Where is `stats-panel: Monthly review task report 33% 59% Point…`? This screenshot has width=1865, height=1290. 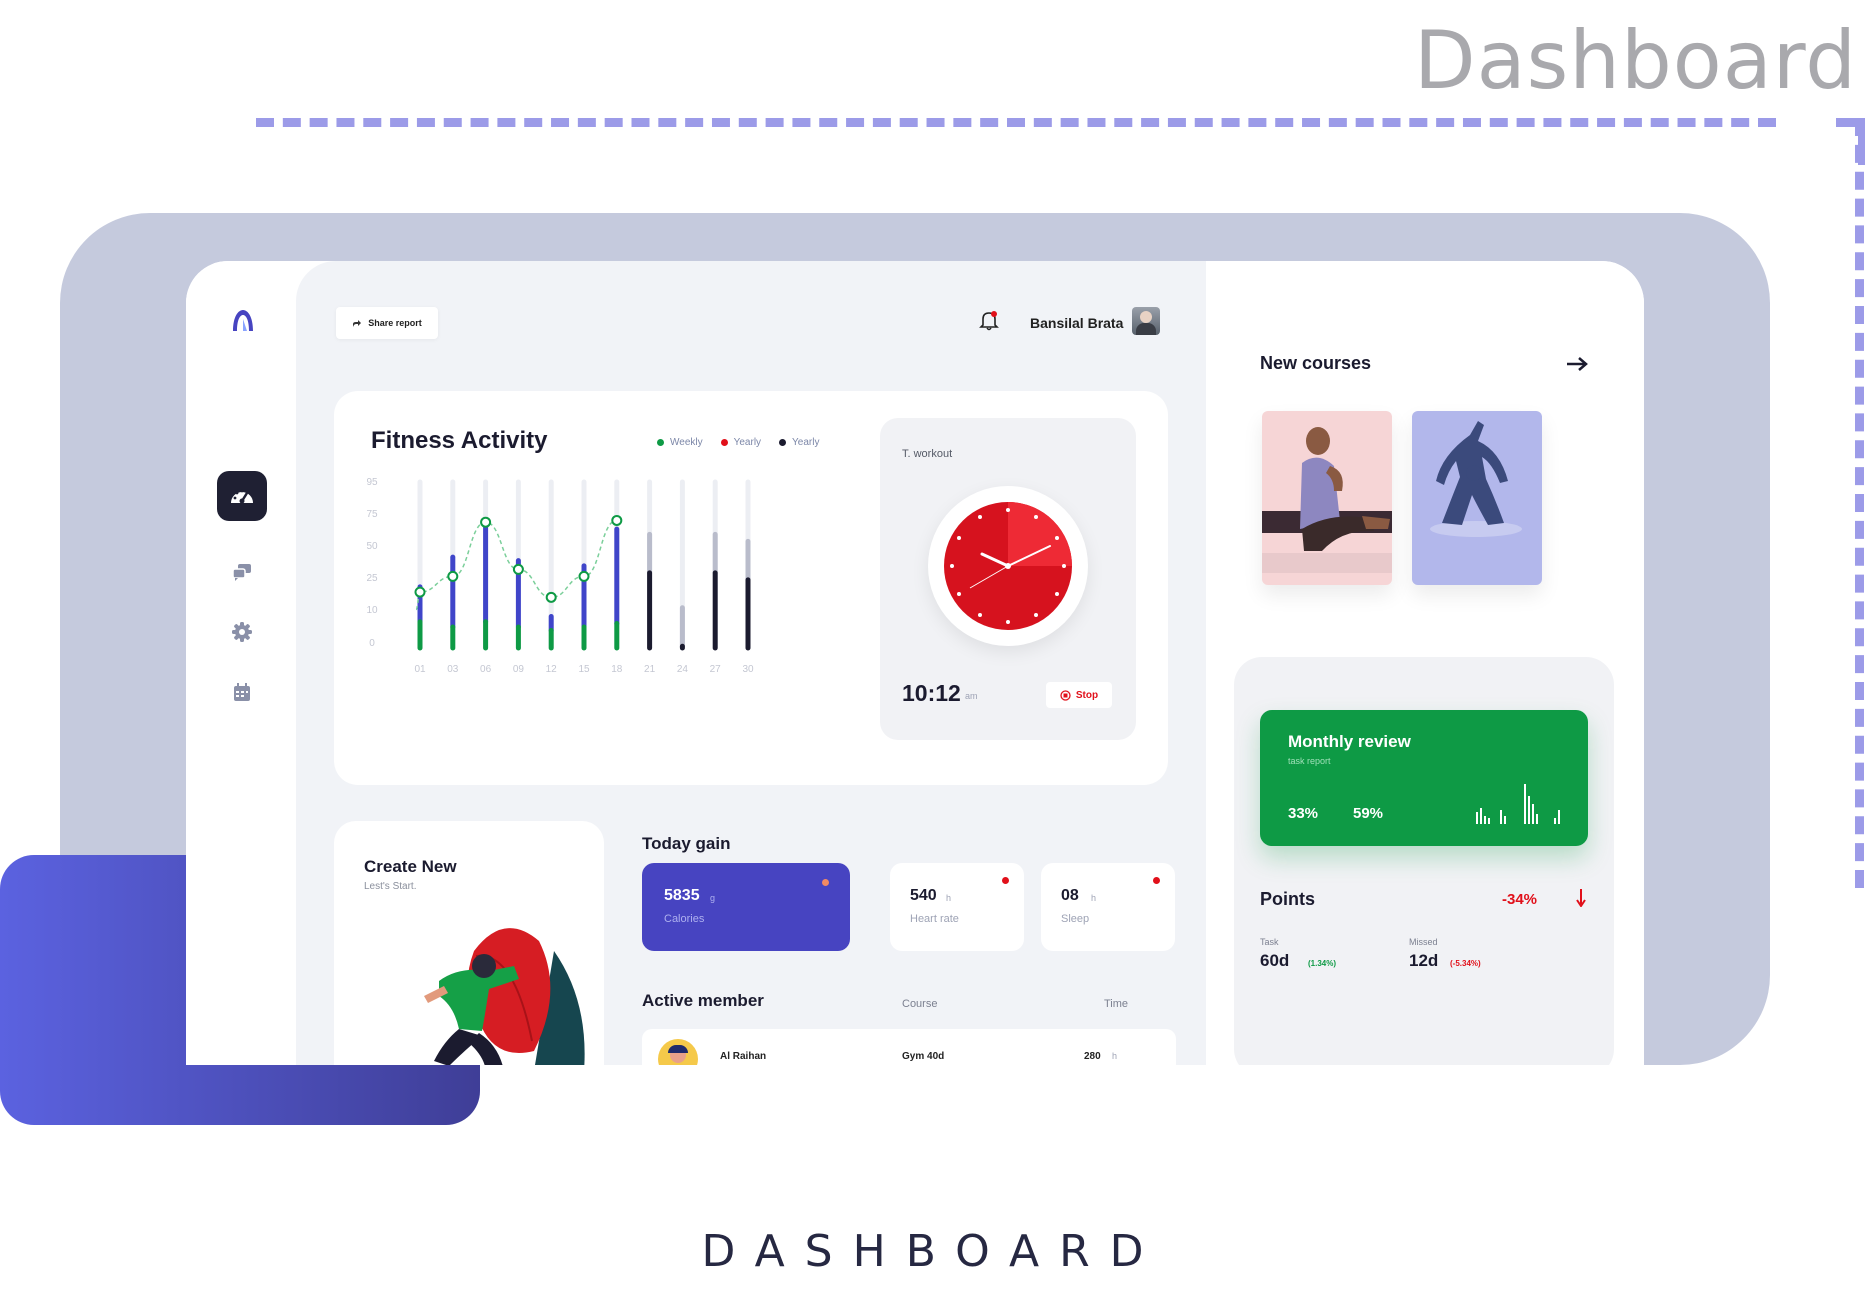
stats-panel: Monthly review task report 33% 59% Point… is located at coordinates (1424, 861).